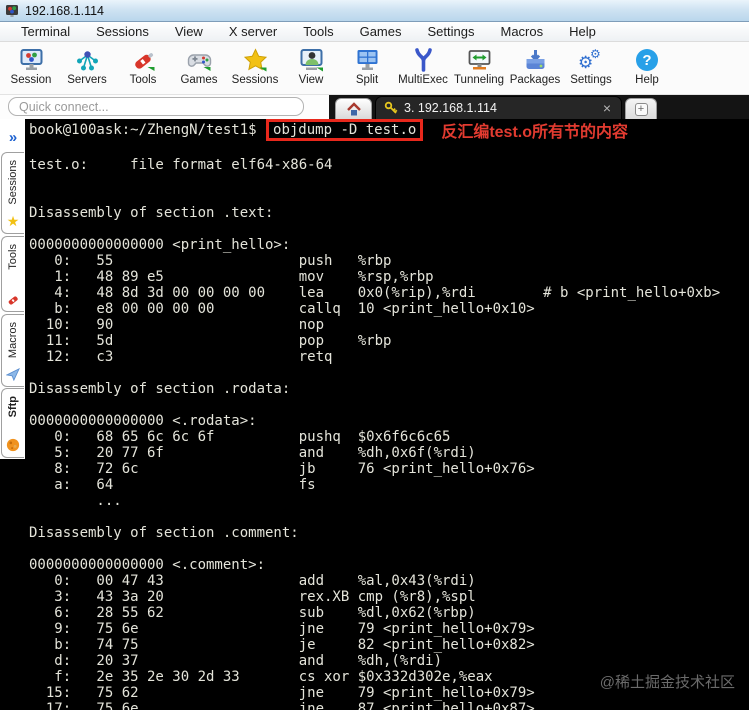 This screenshot has width=749, height=710. Describe the element at coordinates (345, 130) in the screenshot. I see `highlighted-command: objdump -D test.o` at that location.